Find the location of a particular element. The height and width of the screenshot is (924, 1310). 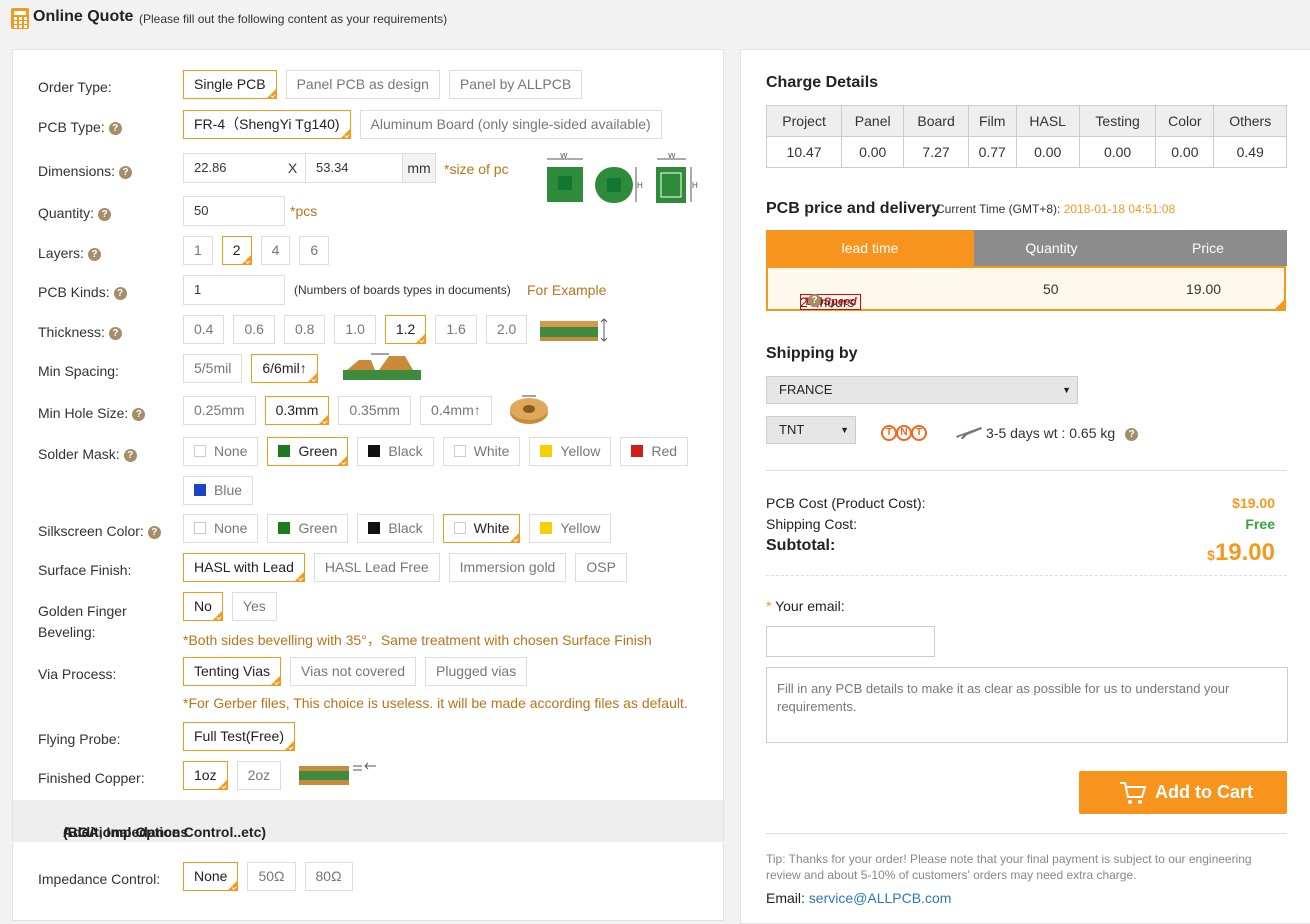

layer-option-2: 2 is located at coordinates (236, 250).